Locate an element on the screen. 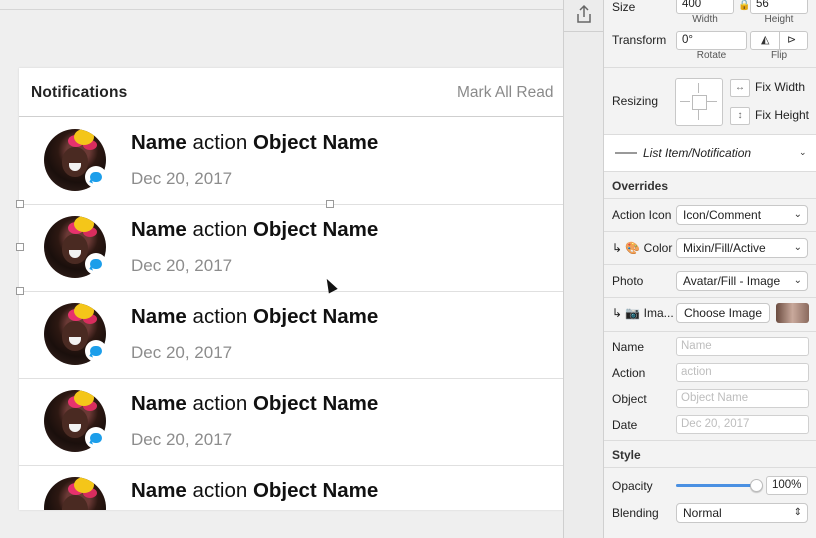 This screenshot has height=538, width=816. notification-row: Name action Object Name is located at coordinates (291, 487).